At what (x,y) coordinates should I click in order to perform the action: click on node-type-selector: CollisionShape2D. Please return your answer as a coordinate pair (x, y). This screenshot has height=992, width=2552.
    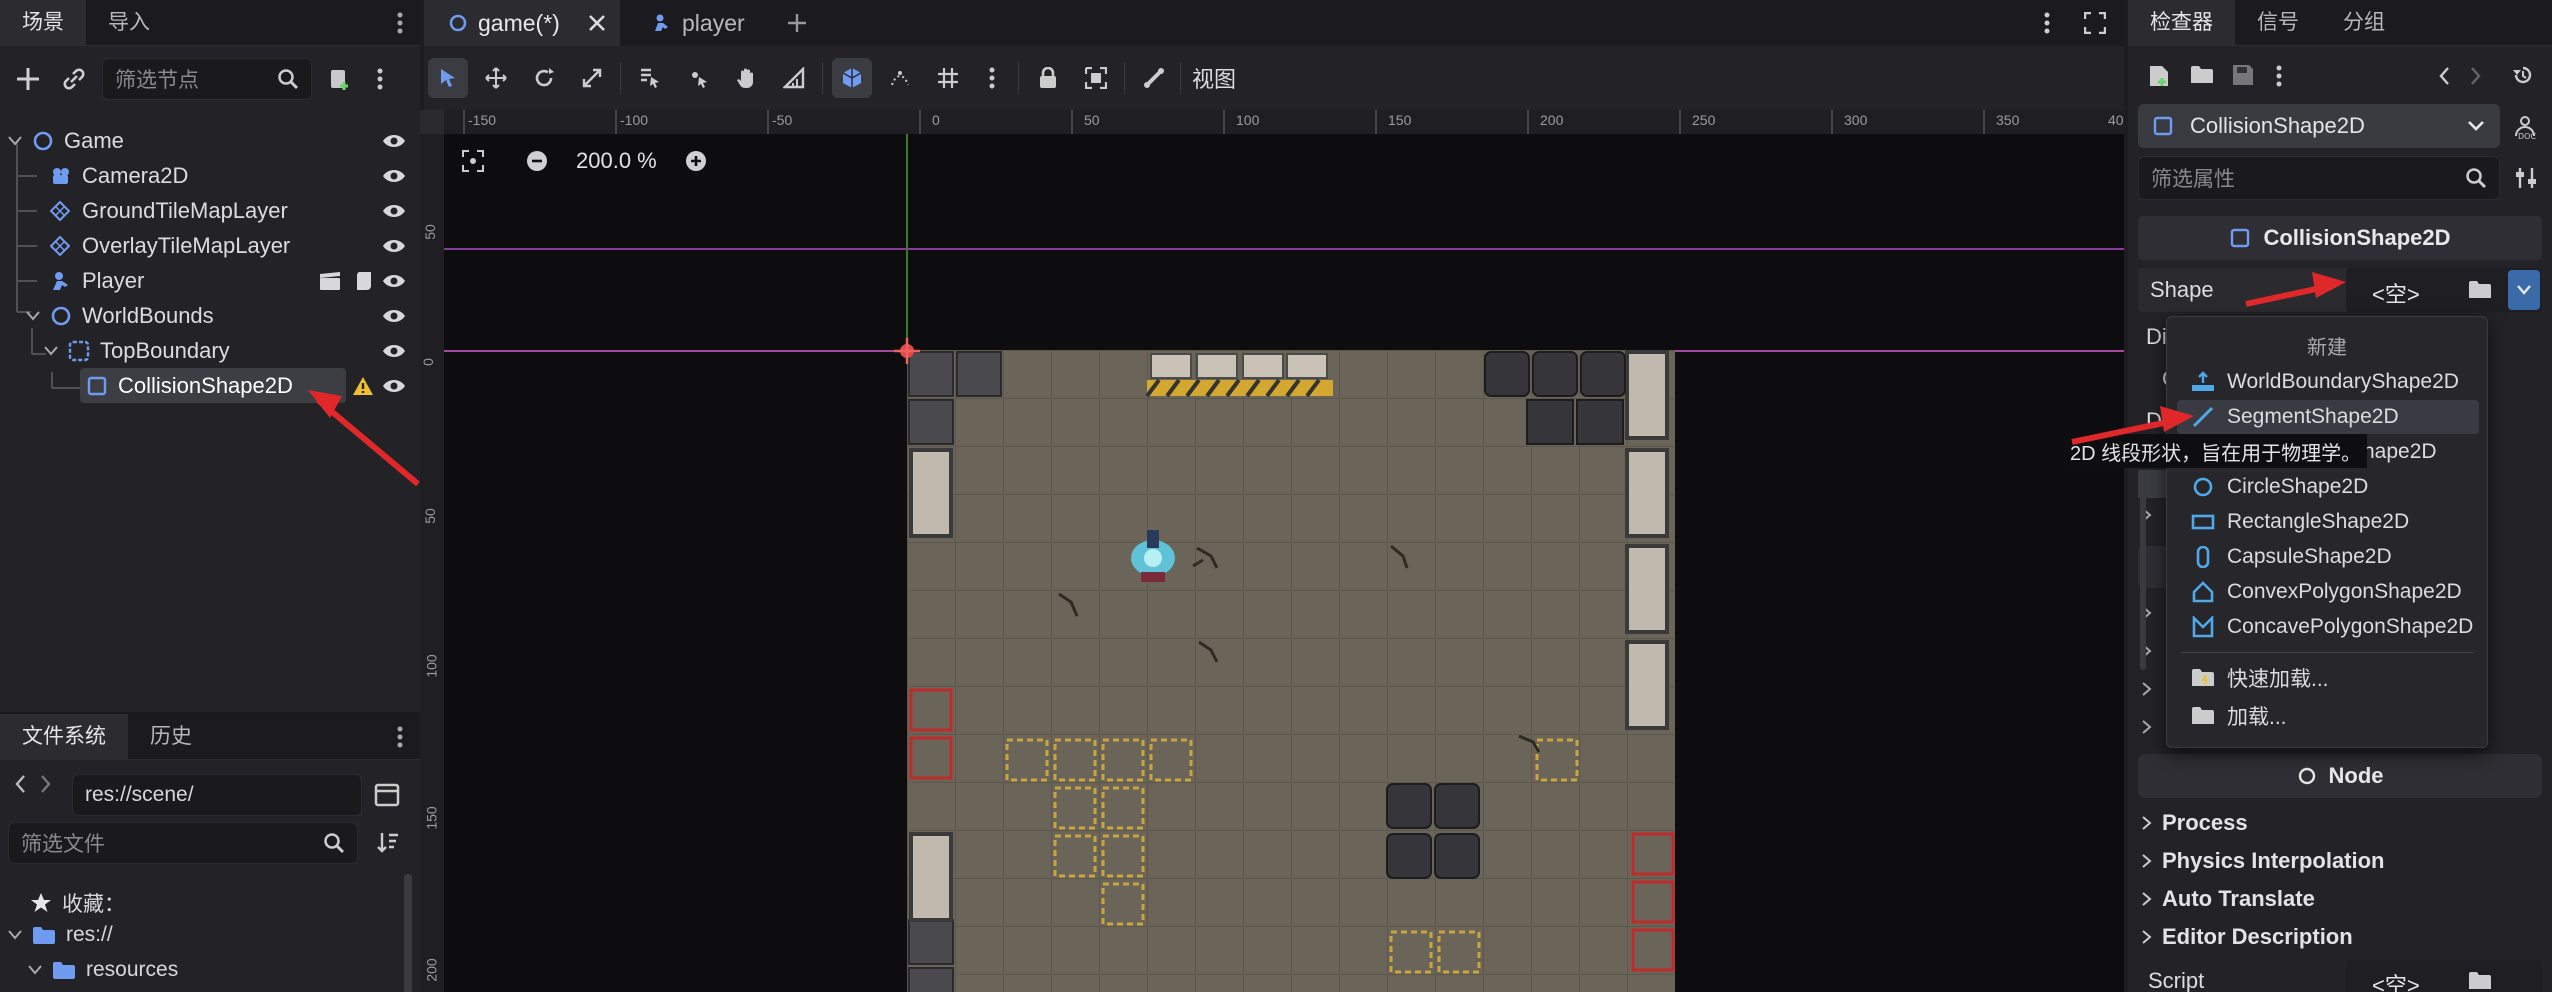
    Looking at the image, I should click on (2319, 126).